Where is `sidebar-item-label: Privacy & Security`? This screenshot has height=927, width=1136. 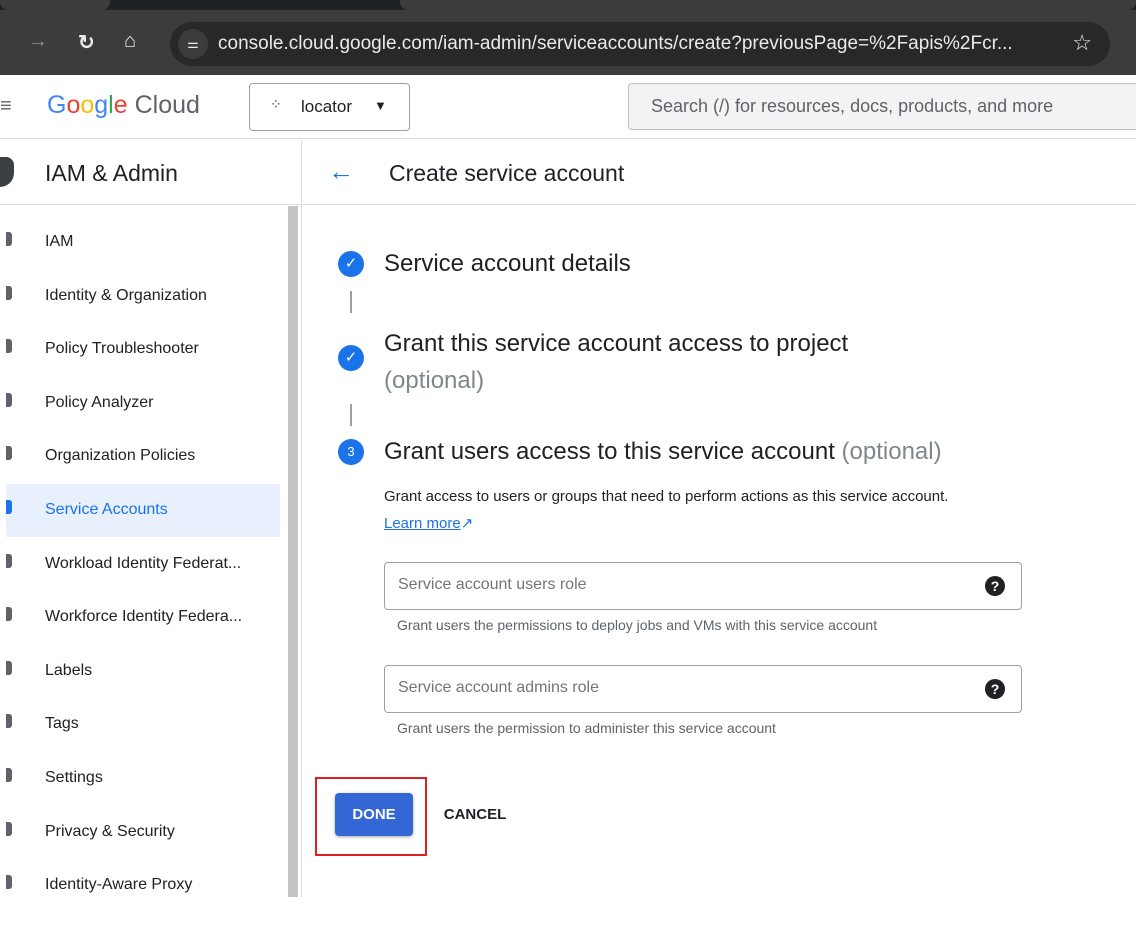
sidebar-item-label: Privacy & Security is located at coordinates (110, 831).